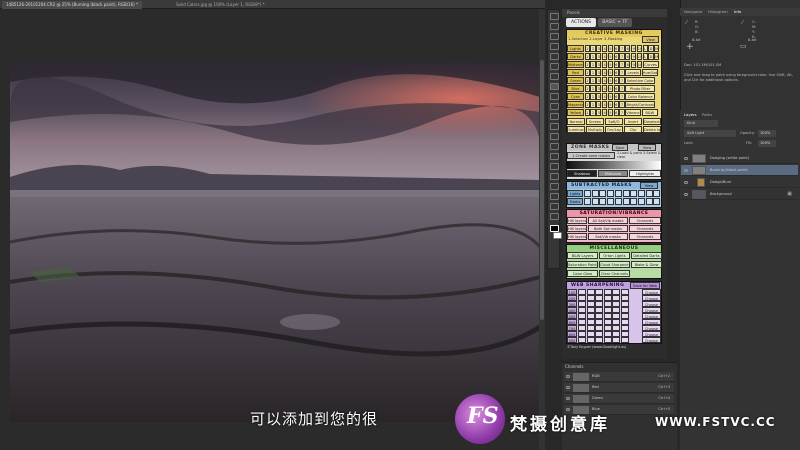  What do you see at coordinates (739, 182) in the screenshot?
I see `layer-row-dodge-burn-group: Dodge/Burn` at bounding box center [739, 182].